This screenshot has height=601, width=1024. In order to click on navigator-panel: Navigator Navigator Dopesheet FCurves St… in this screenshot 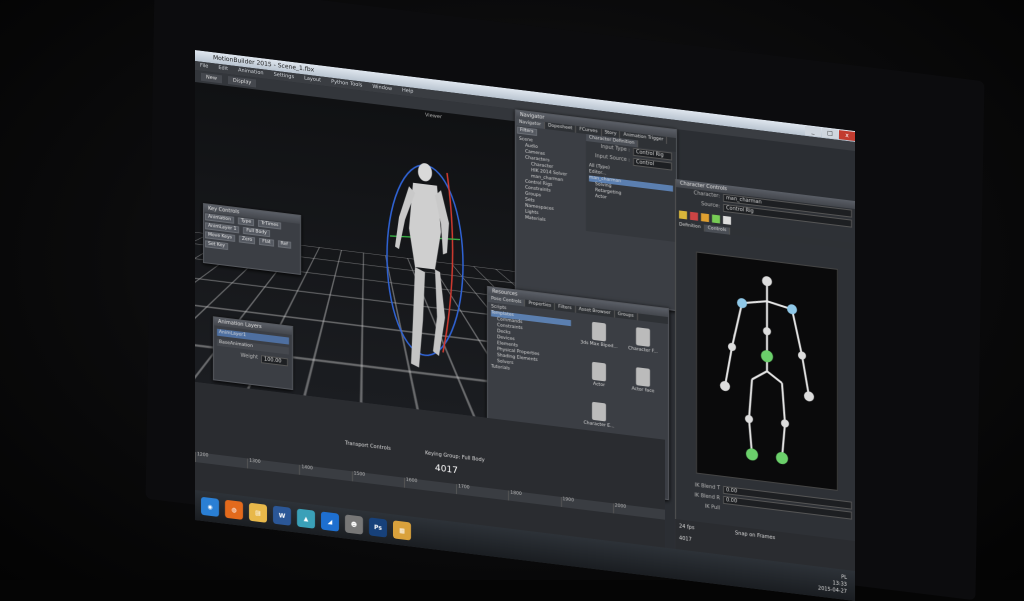, I will do `click(596, 210)`.